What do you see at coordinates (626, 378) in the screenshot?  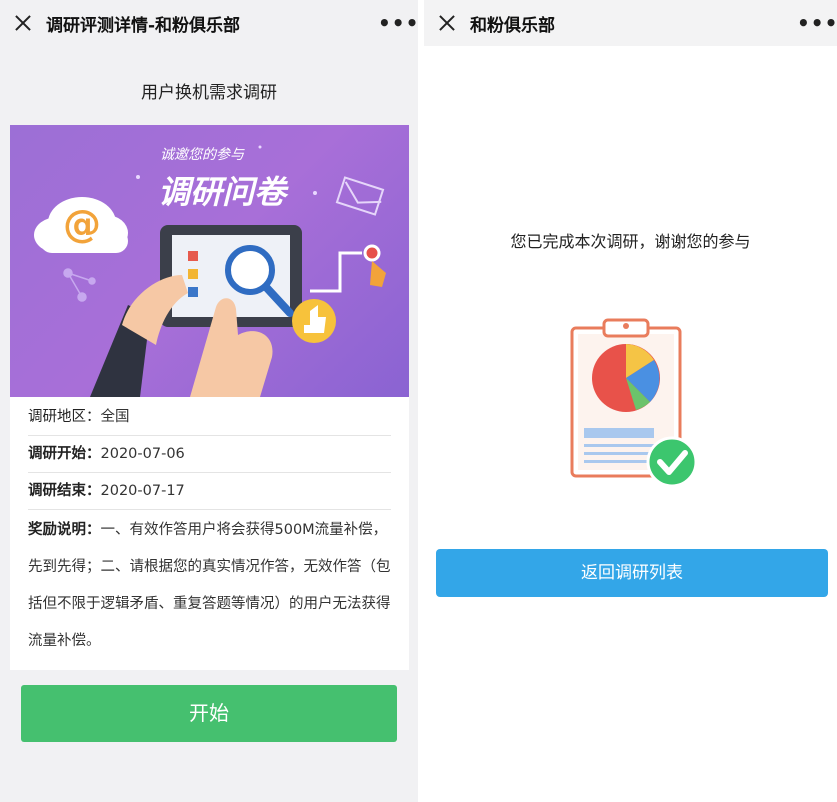 I see `pie-chart-icon` at bounding box center [626, 378].